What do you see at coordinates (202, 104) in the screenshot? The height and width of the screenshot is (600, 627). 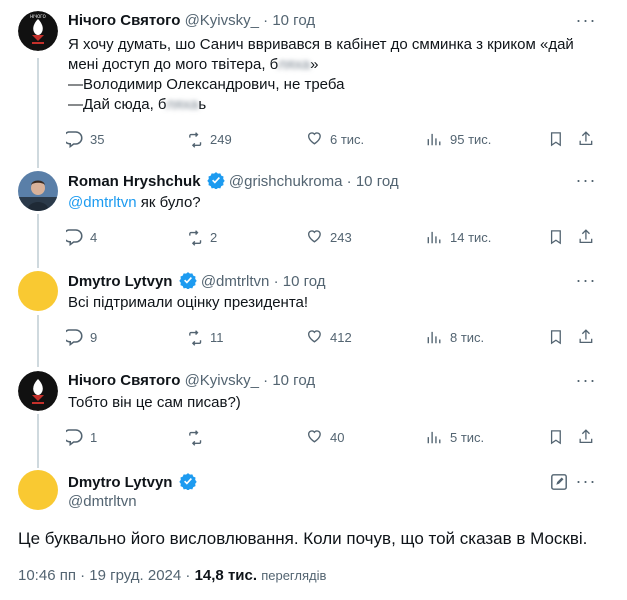 I see `text-segment: ь` at bounding box center [202, 104].